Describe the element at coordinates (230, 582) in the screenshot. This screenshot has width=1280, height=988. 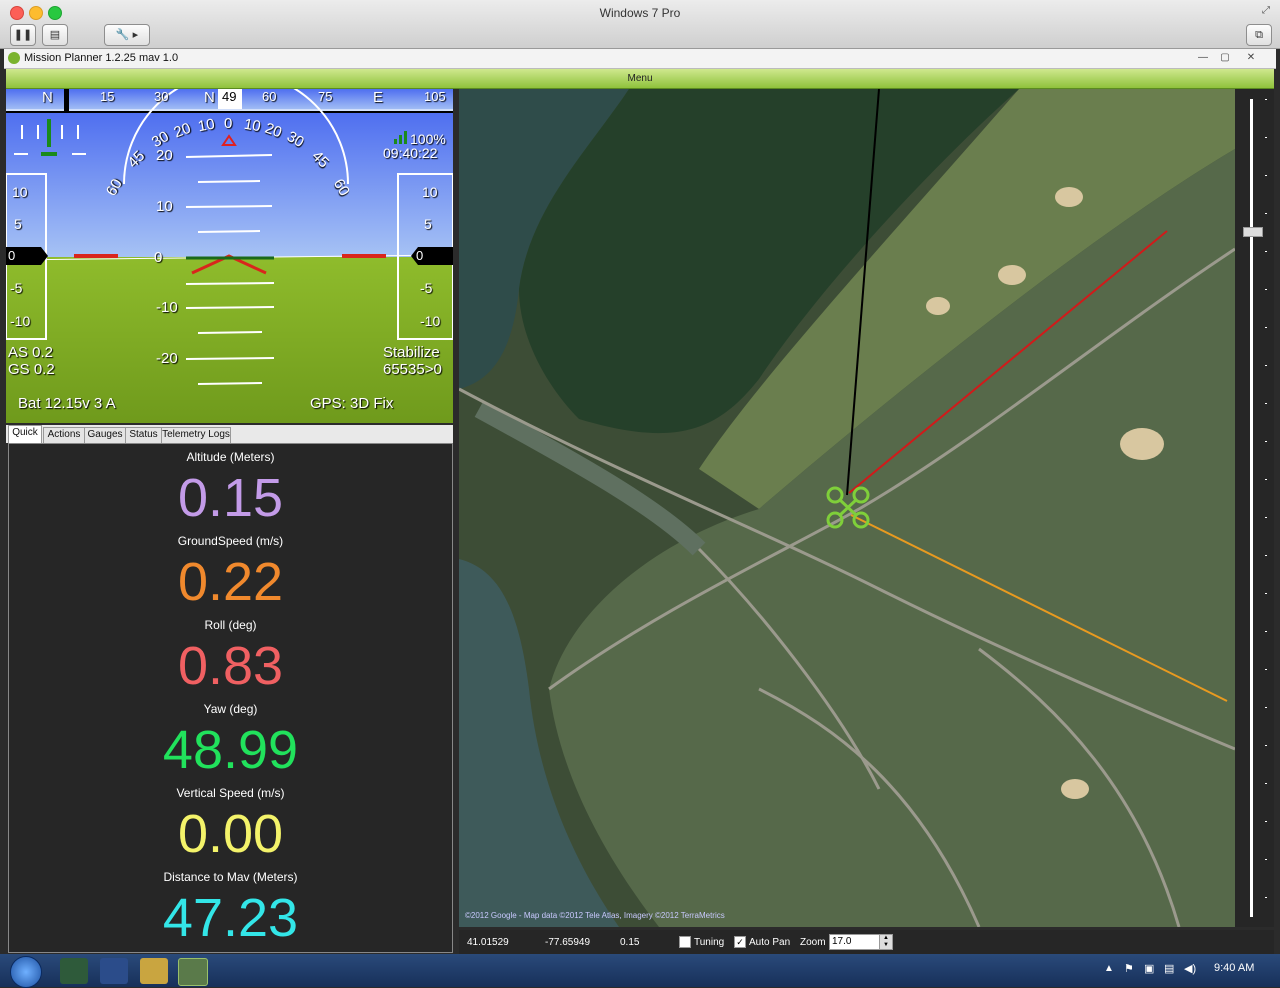
I see `quick-value-groundspeed: 0.22` at that location.